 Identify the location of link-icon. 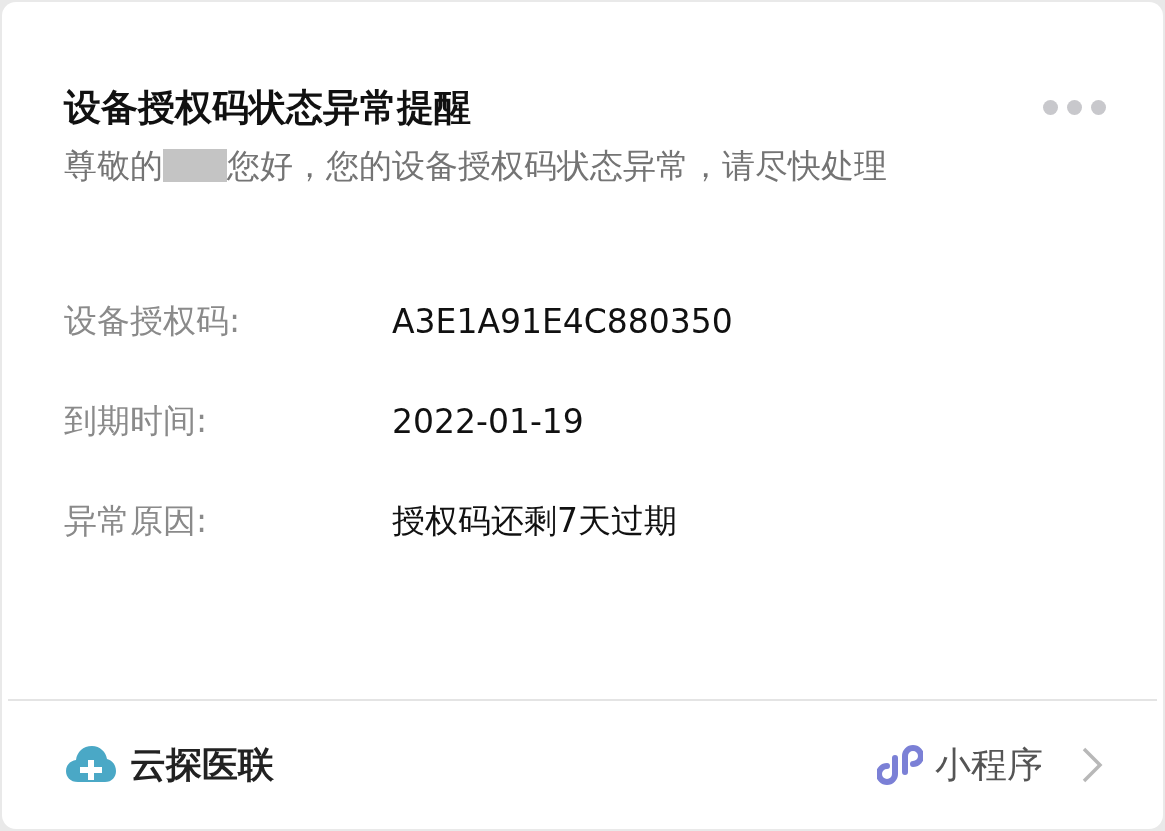
(900, 765).